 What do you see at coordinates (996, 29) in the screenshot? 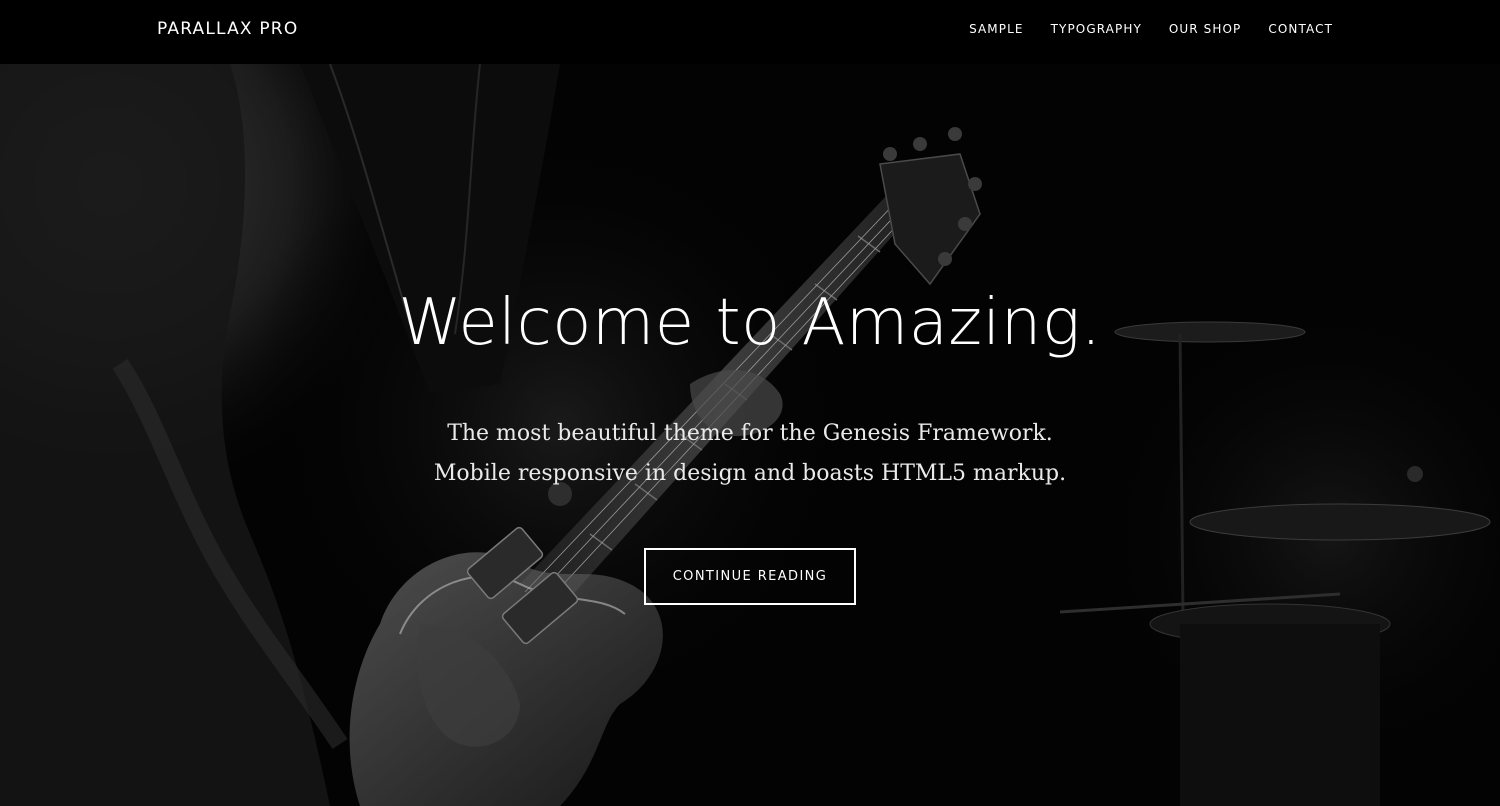
I see `nav-item-sample: SAMPLE` at bounding box center [996, 29].